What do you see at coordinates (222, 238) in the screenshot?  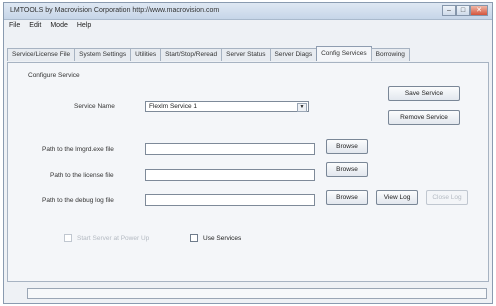 I see `use-services-label: Use Services` at bounding box center [222, 238].